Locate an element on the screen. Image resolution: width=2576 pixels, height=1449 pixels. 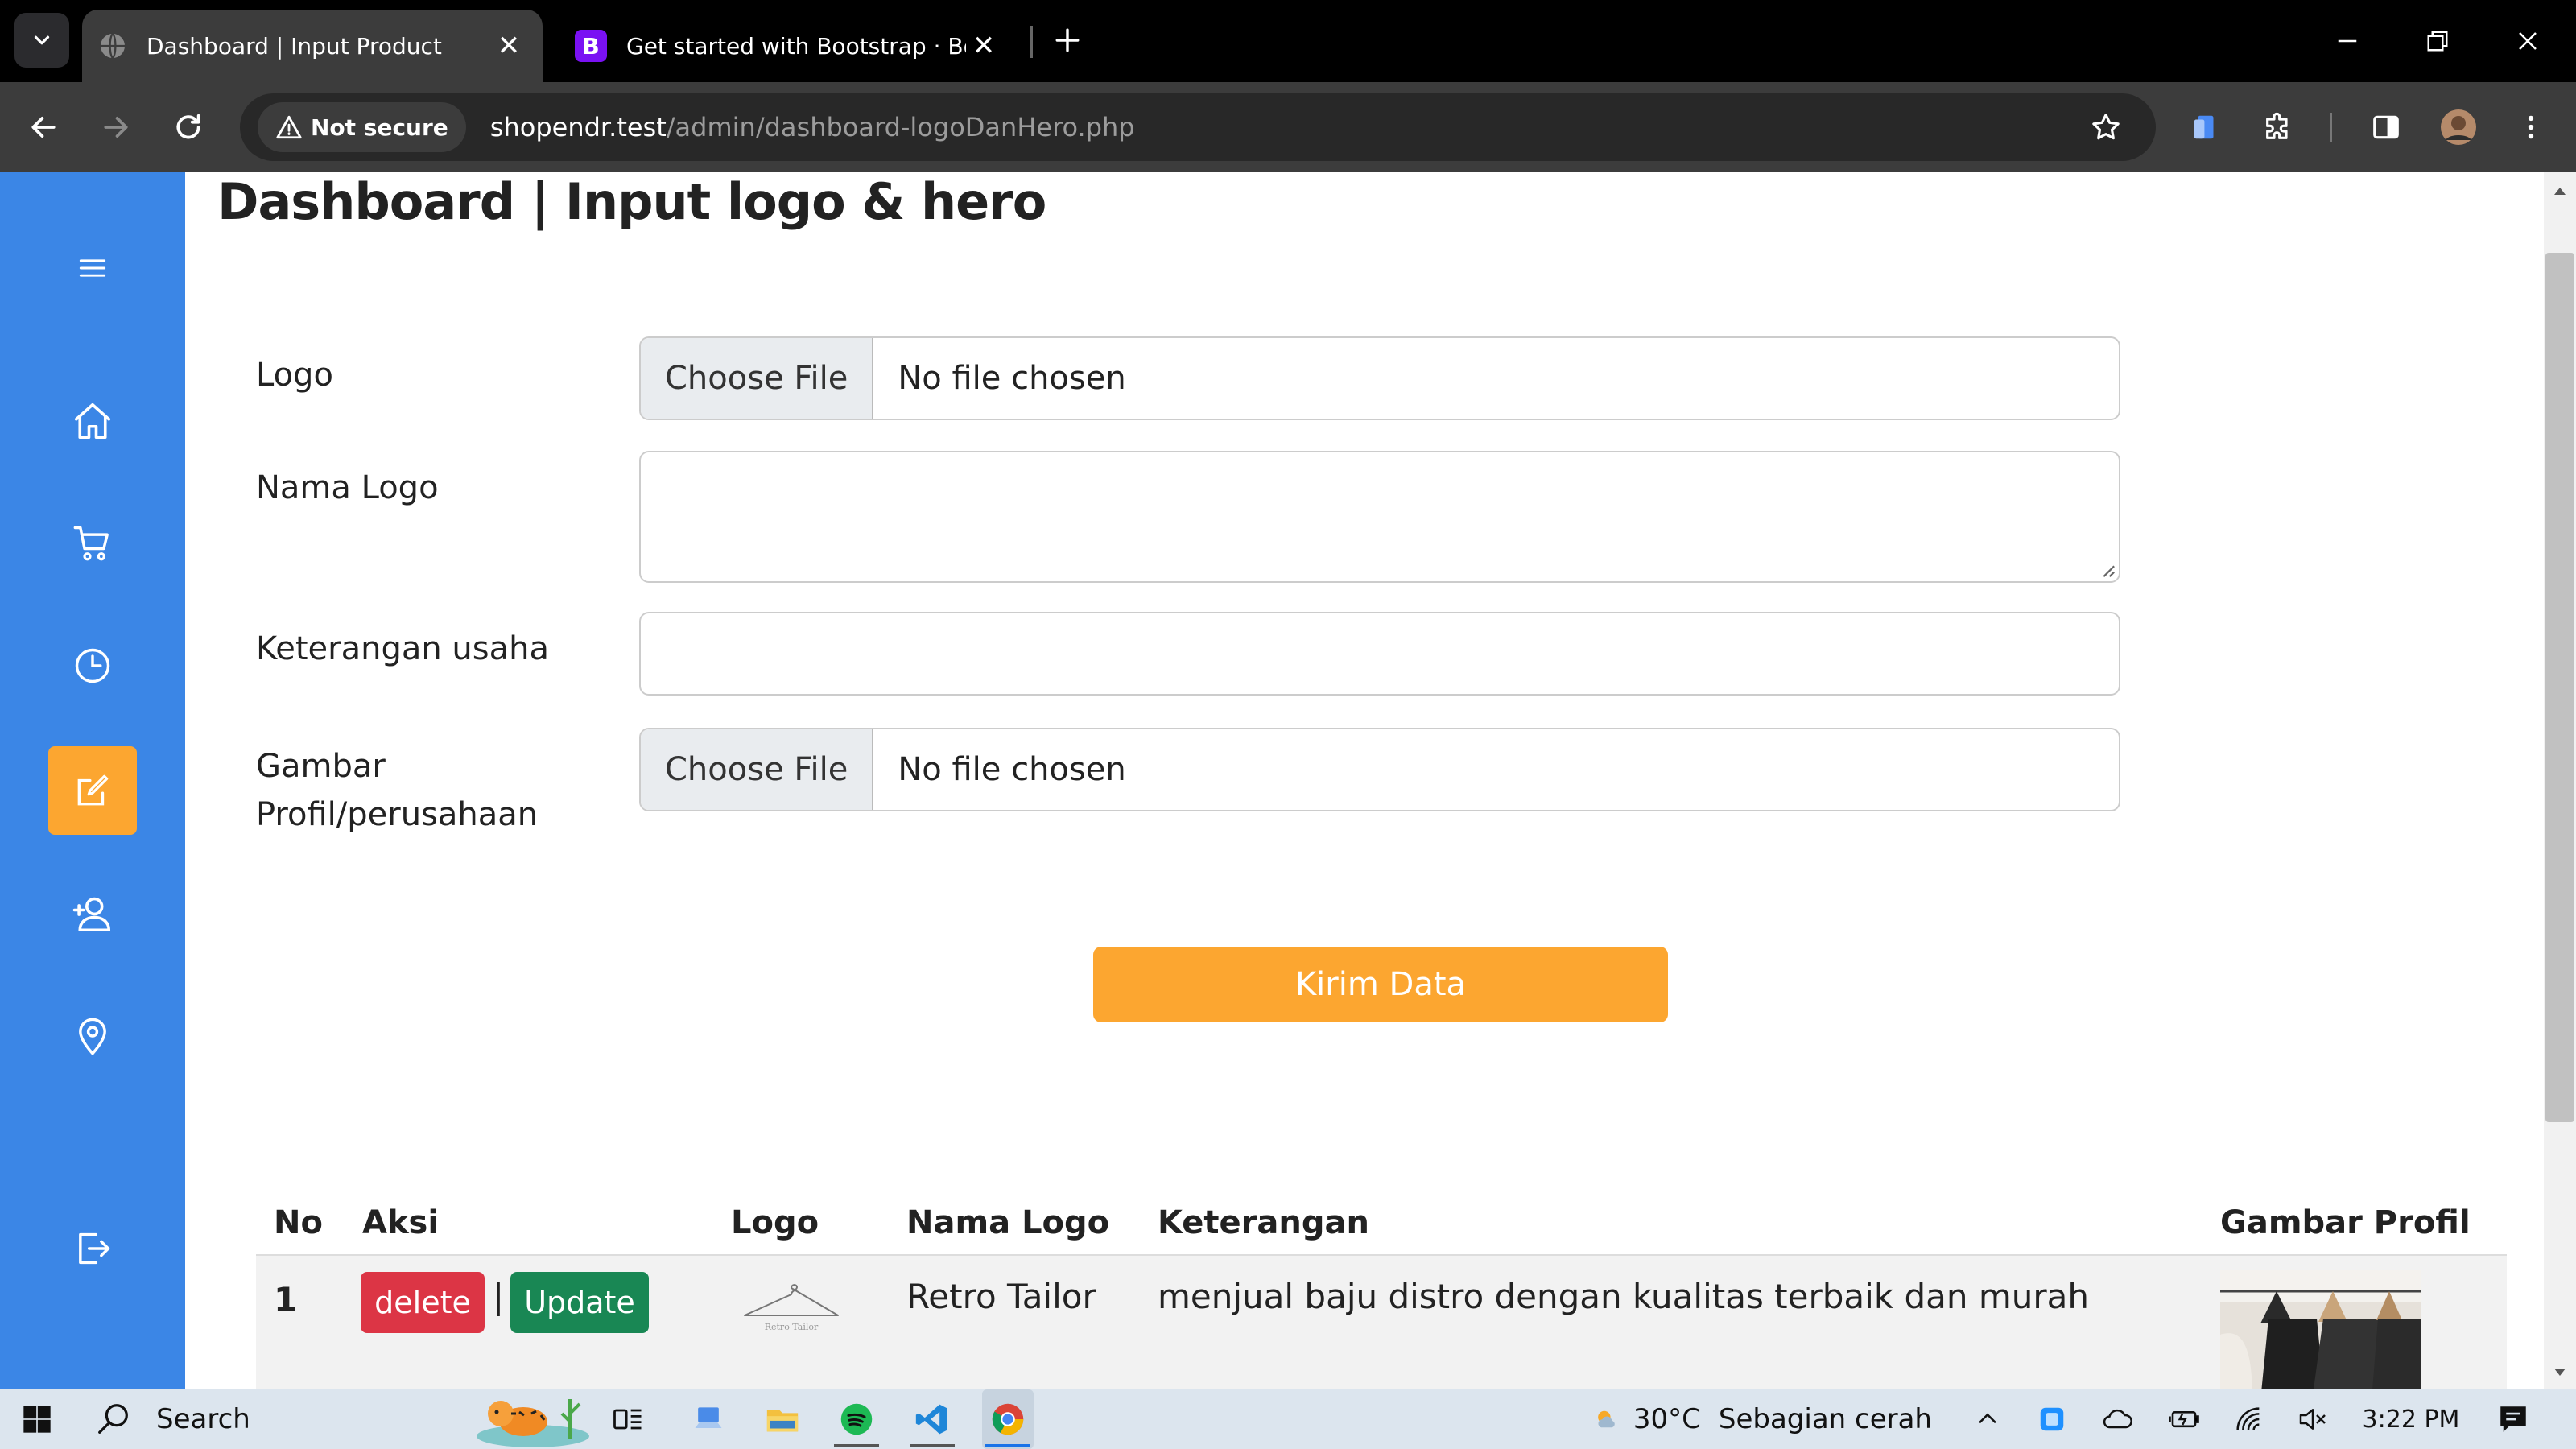
plus-icon is located at coordinates (1067, 40).